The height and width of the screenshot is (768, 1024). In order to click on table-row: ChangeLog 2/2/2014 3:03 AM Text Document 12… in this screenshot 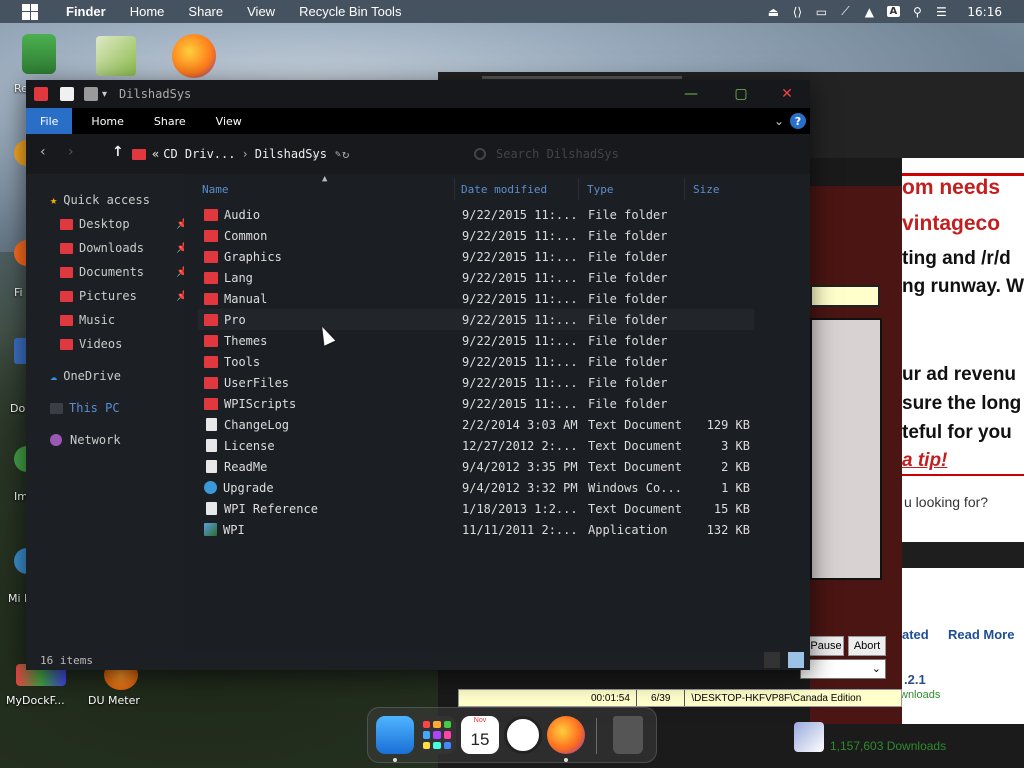, I will do `click(476, 424)`.